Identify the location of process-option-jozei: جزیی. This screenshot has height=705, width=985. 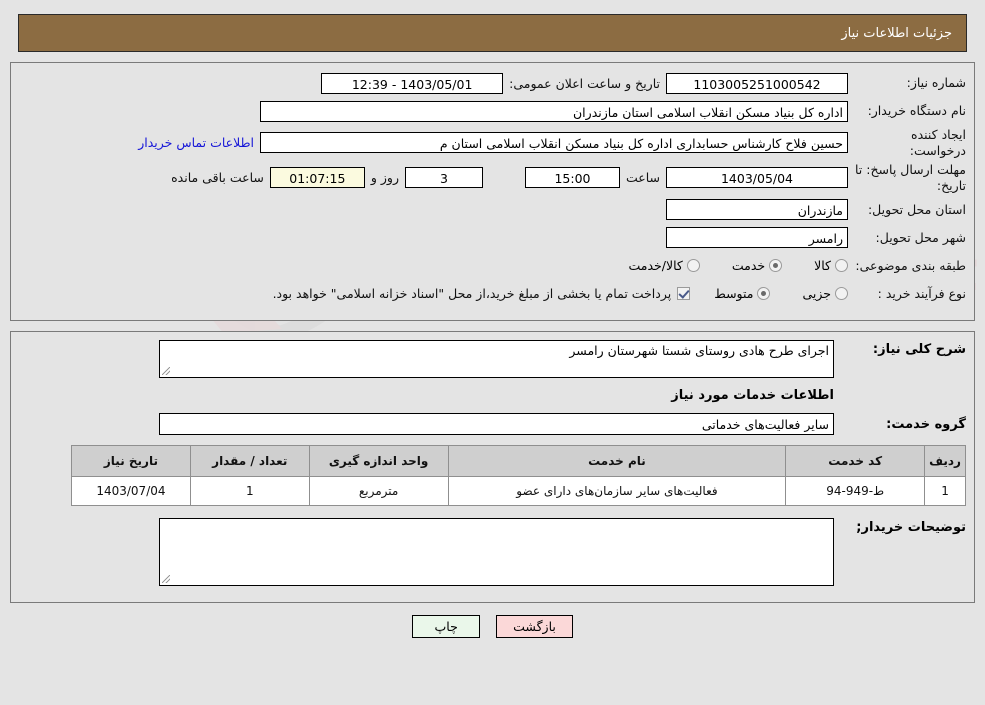
(825, 293).